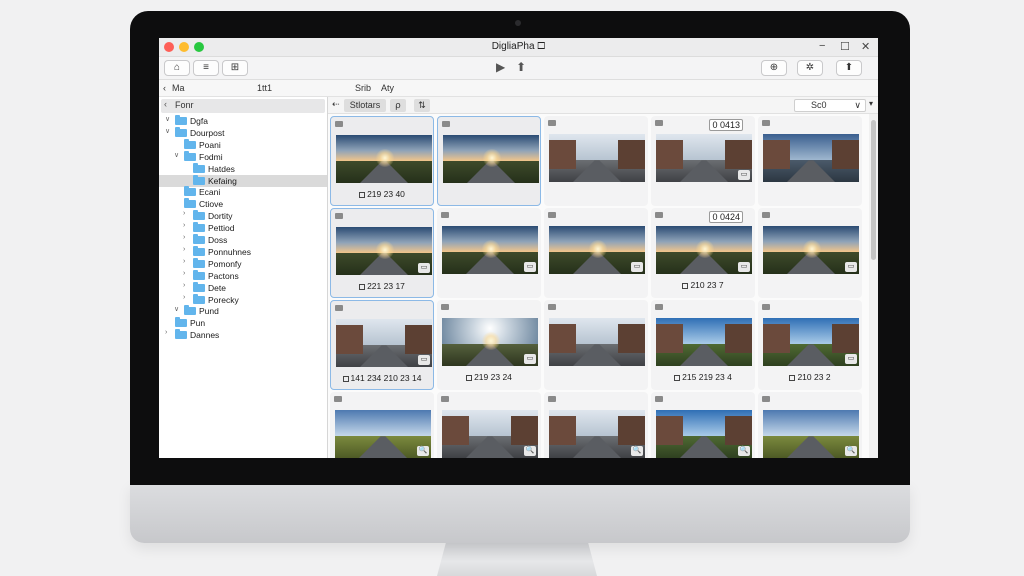 The image size is (1024, 576). What do you see at coordinates (264, 88) in the screenshot?
I see `breadcrumb-2: 1tt1` at bounding box center [264, 88].